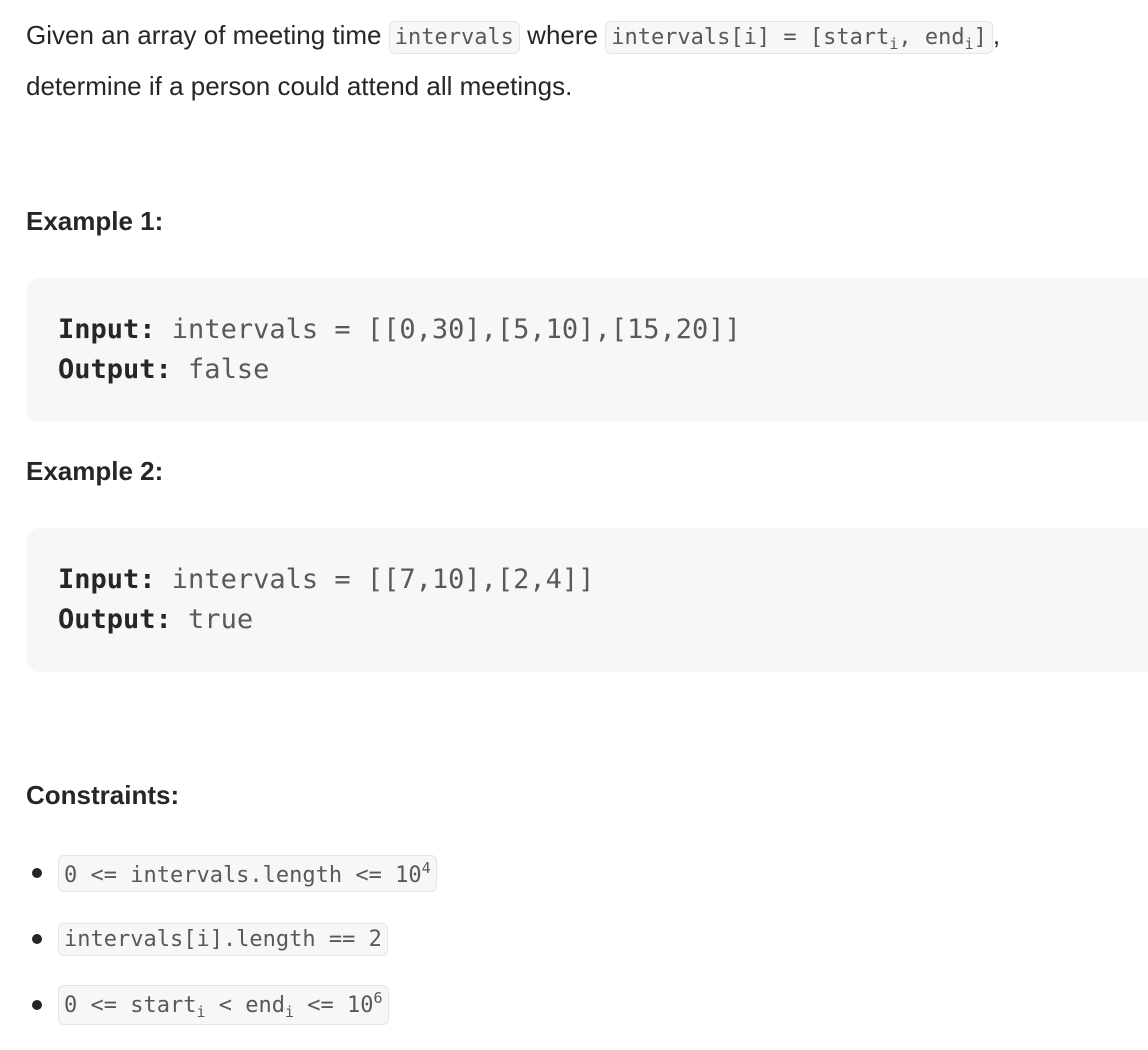  Describe the element at coordinates (980, 37) in the screenshot. I see `code-text: ]` at that location.